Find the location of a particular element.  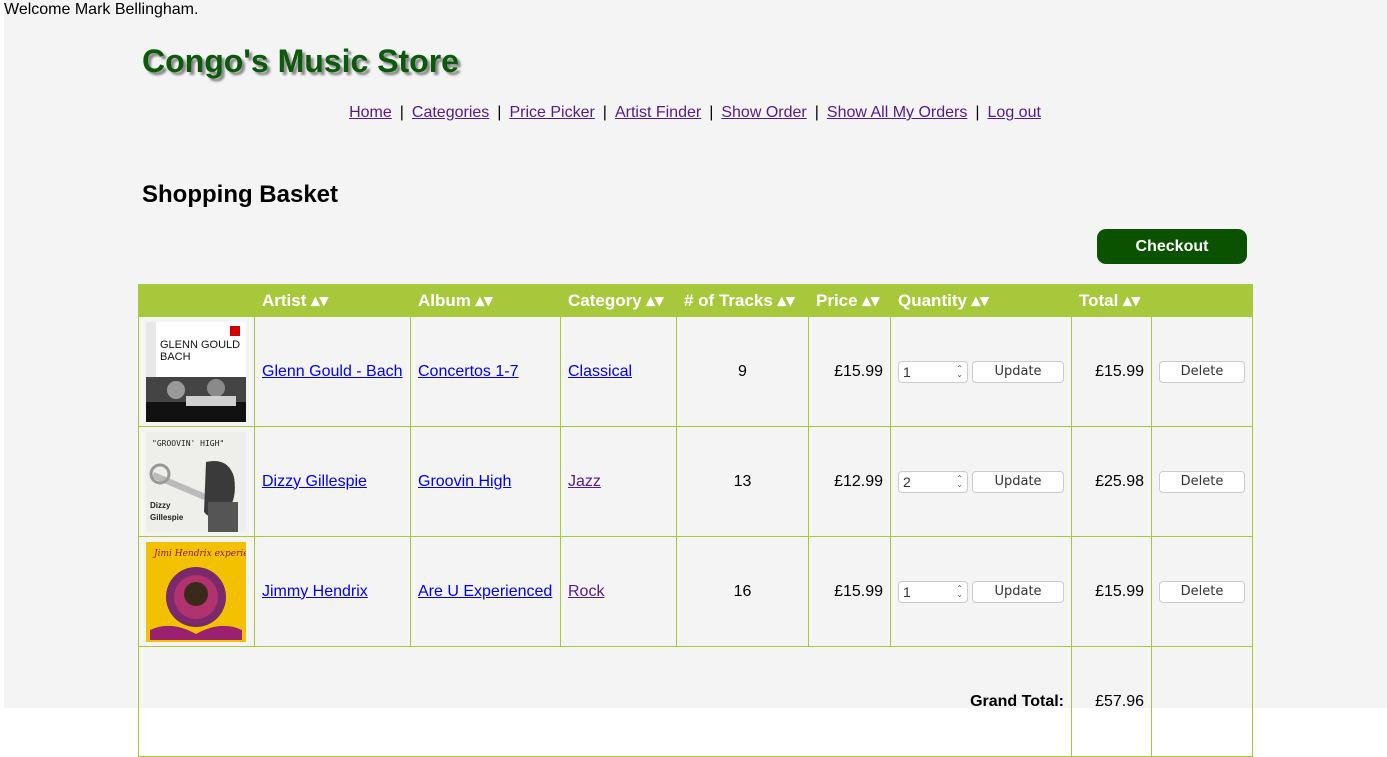

quantity-cell: 2 ⌃ ⌄ Update is located at coordinates (981, 481).